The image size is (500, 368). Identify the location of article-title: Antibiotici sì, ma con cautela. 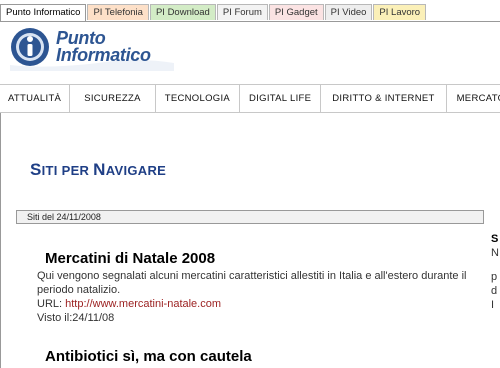
(144, 357).